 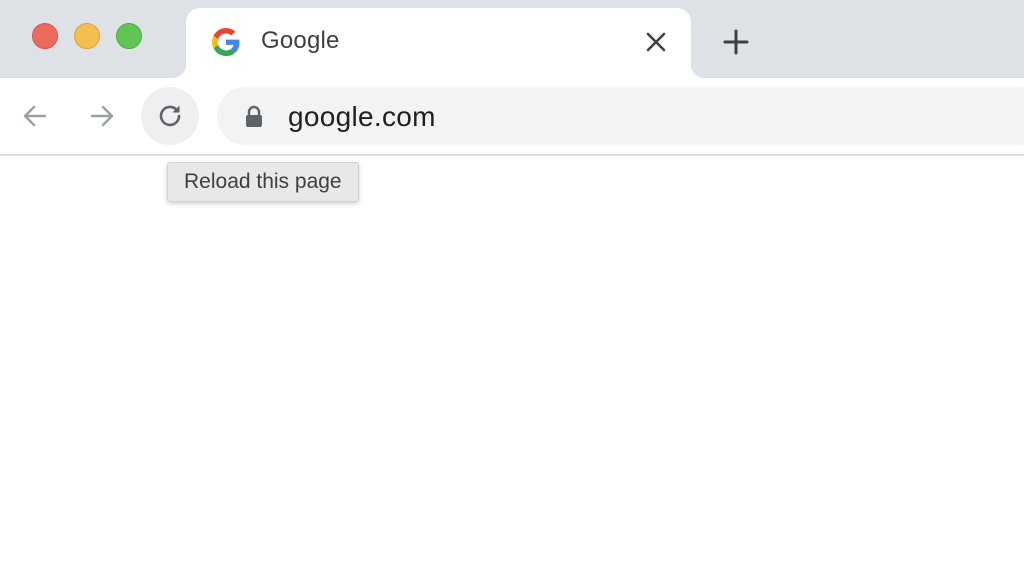 I want to click on forward-button, so click(x=102, y=116).